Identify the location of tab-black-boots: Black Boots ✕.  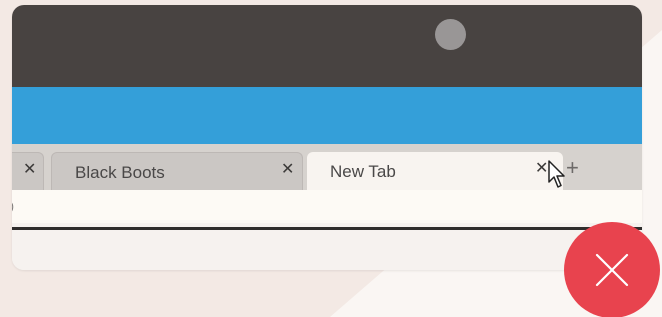
(177, 171).